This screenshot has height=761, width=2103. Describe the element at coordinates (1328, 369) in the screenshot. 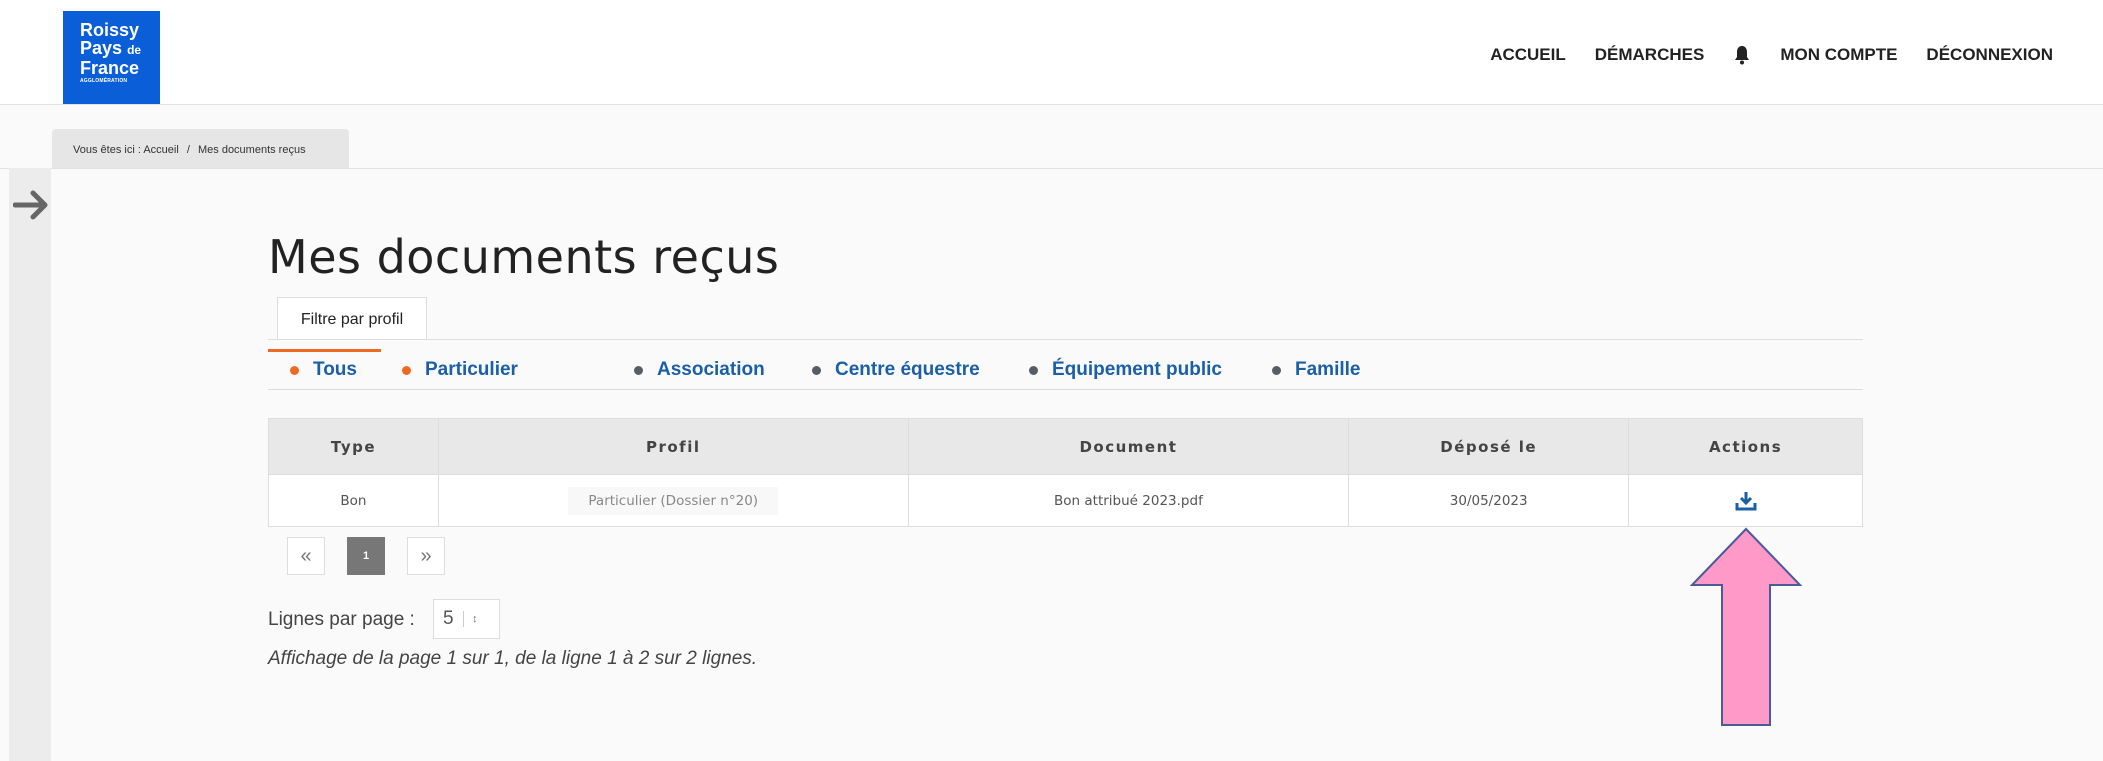

I see `profile-filter-label: Famille` at that location.